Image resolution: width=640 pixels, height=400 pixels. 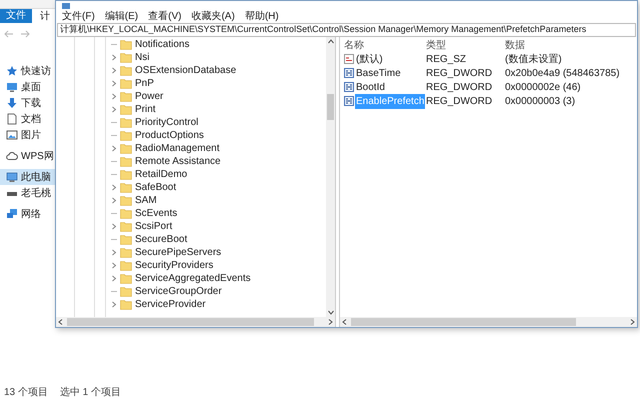 What do you see at coordinates (78, 16) in the screenshot?
I see `menu-item: 文件(F)` at bounding box center [78, 16].